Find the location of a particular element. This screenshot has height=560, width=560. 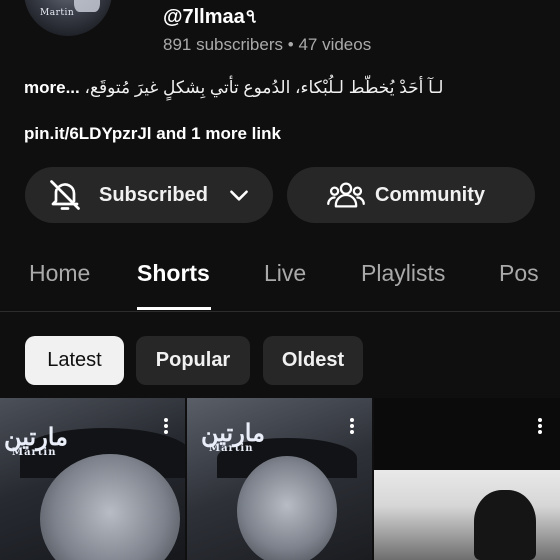

community-label: Community is located at coordinates (430, 194).